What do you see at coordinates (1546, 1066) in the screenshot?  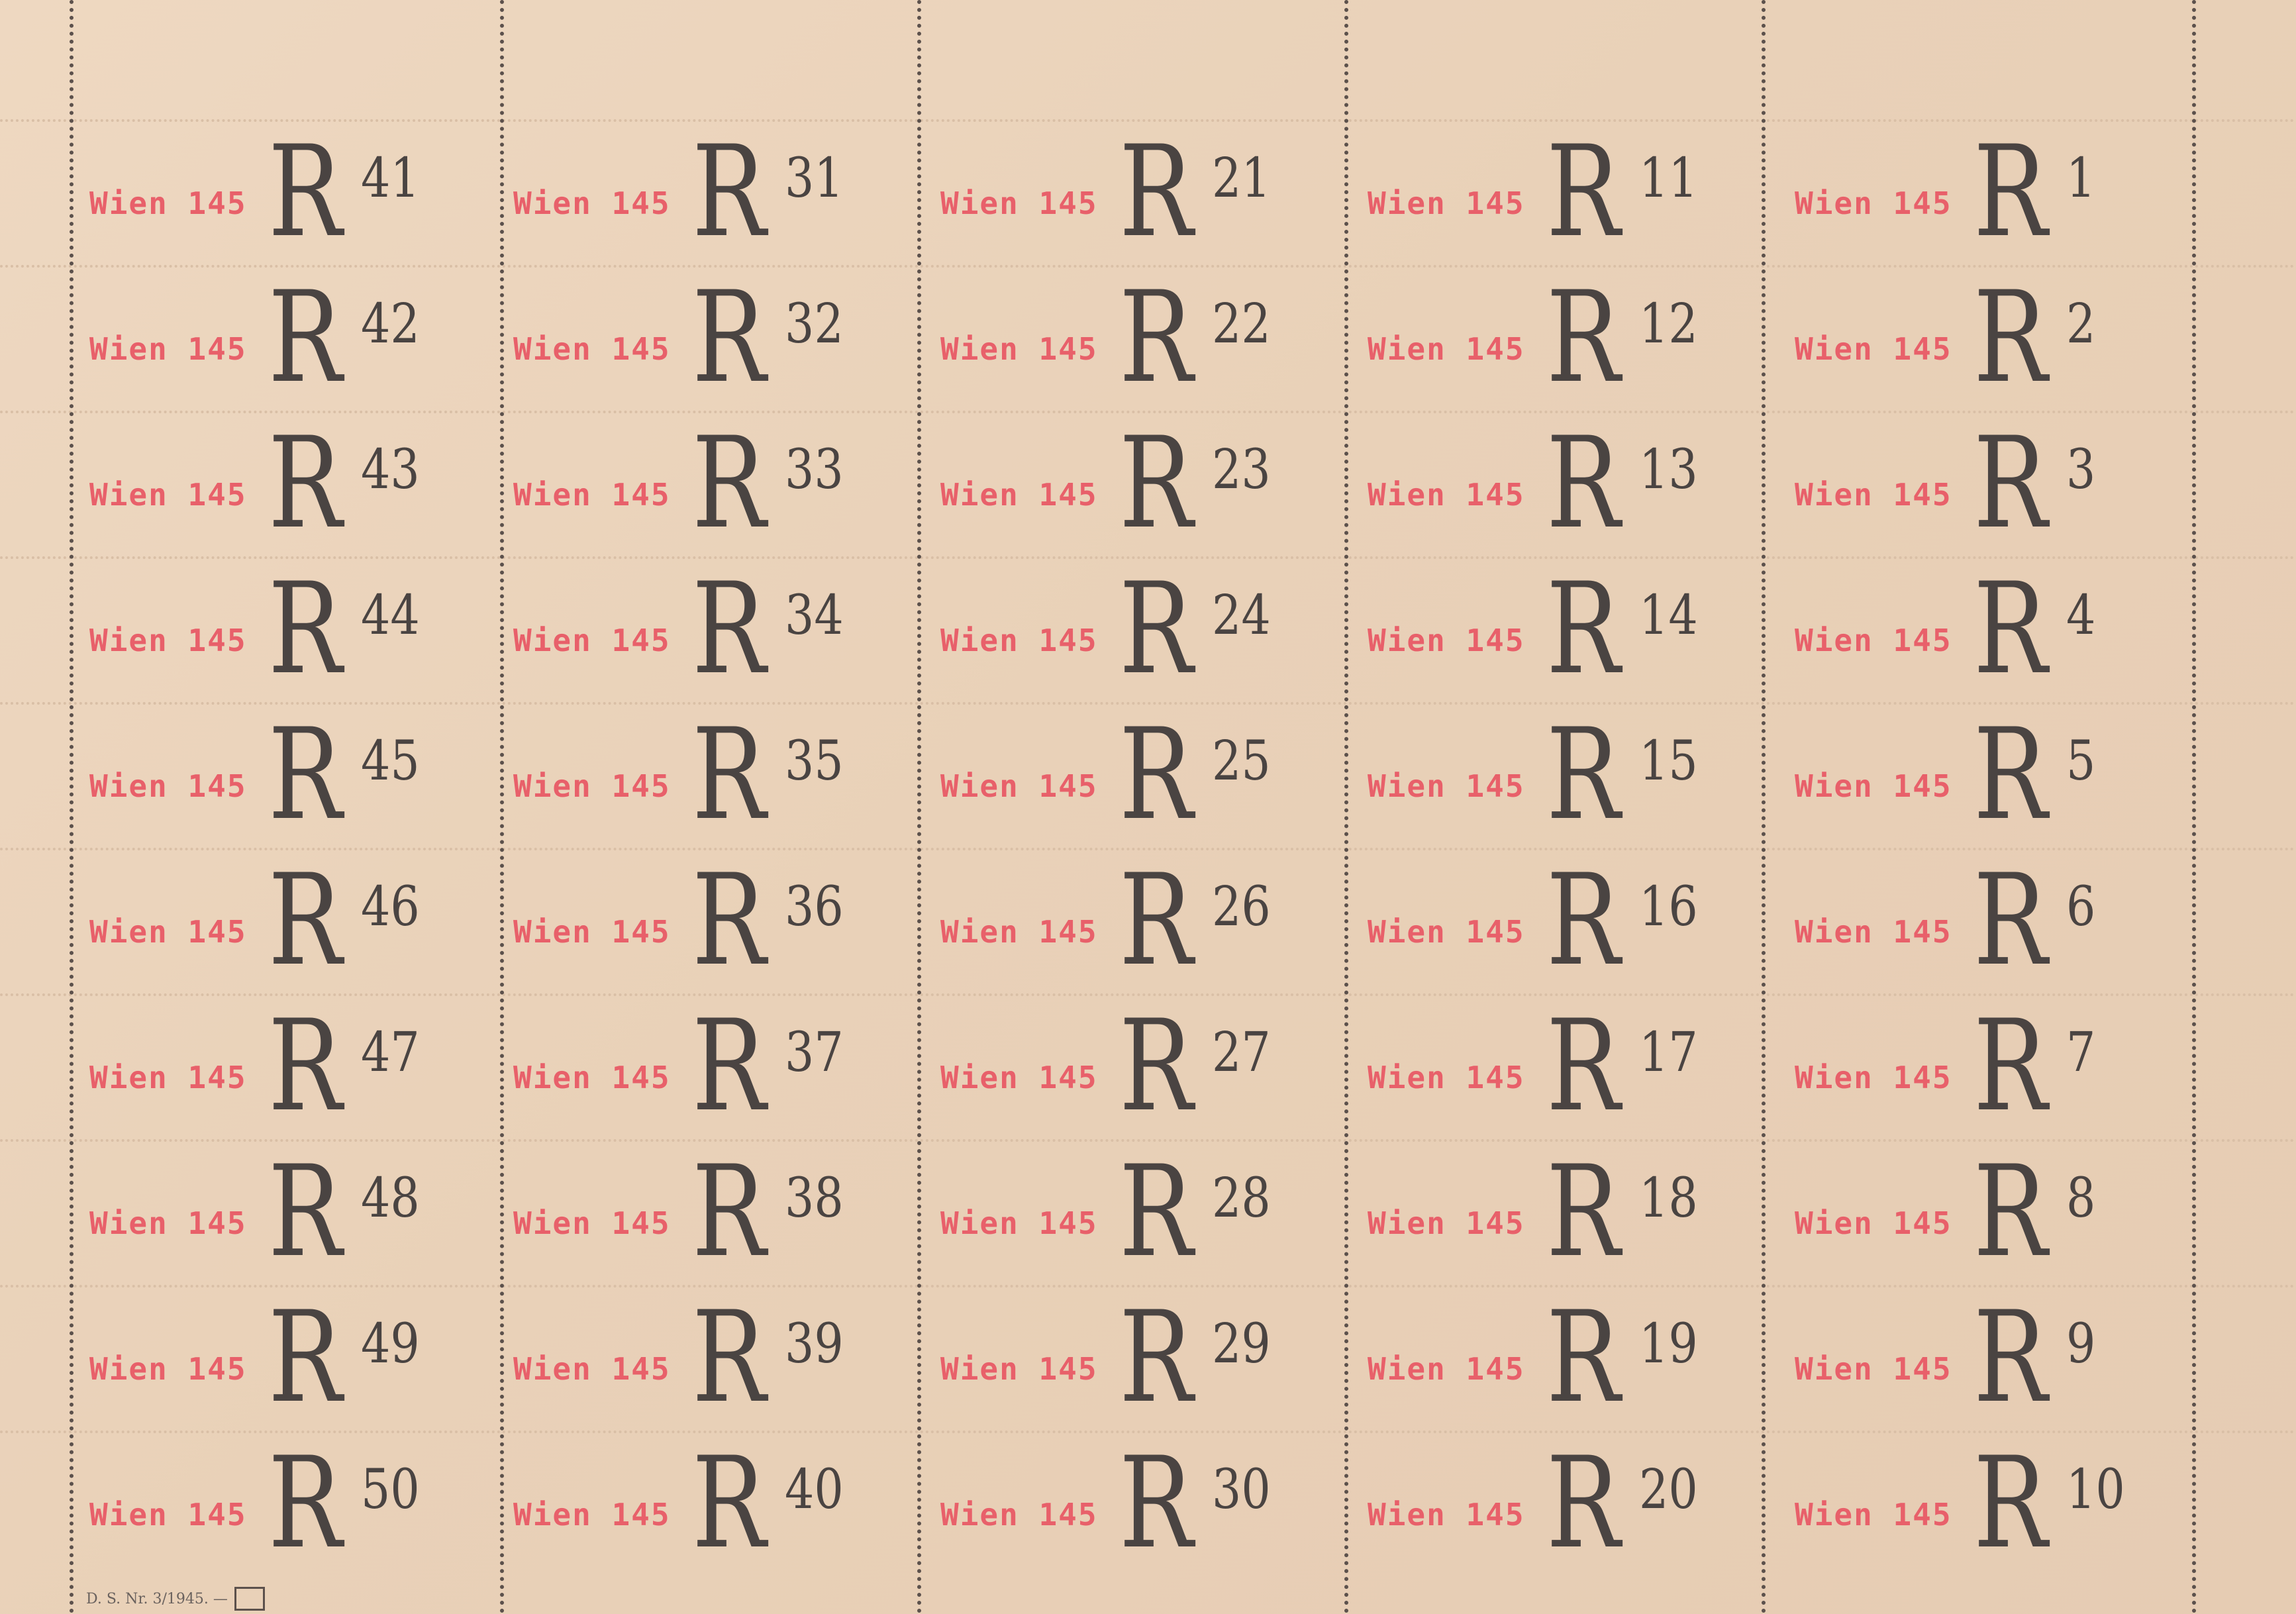 I see `registration-label: Wien 145 R 17` at bounding box center [1546, 1066].